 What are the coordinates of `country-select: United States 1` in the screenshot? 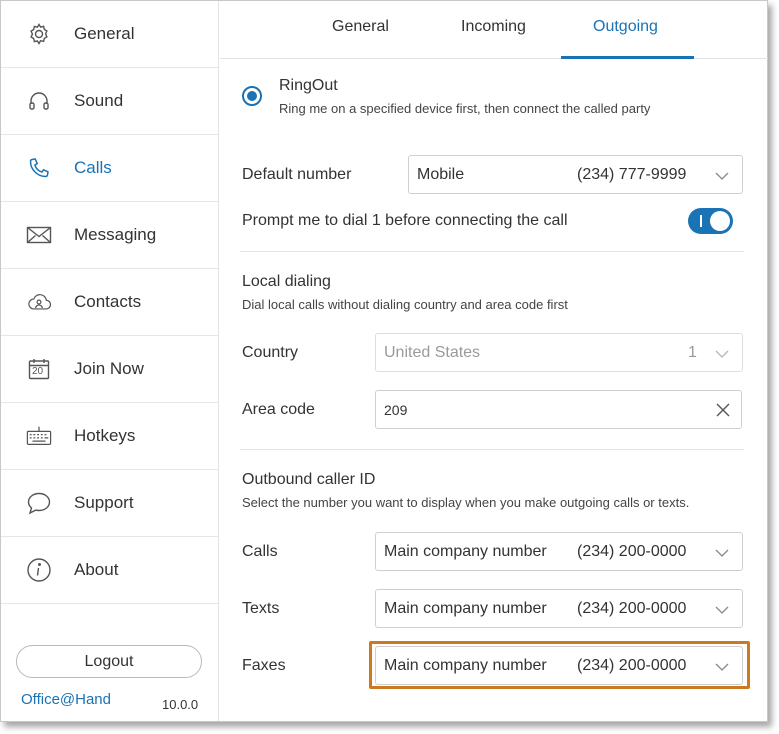 It's located at (559, 352).